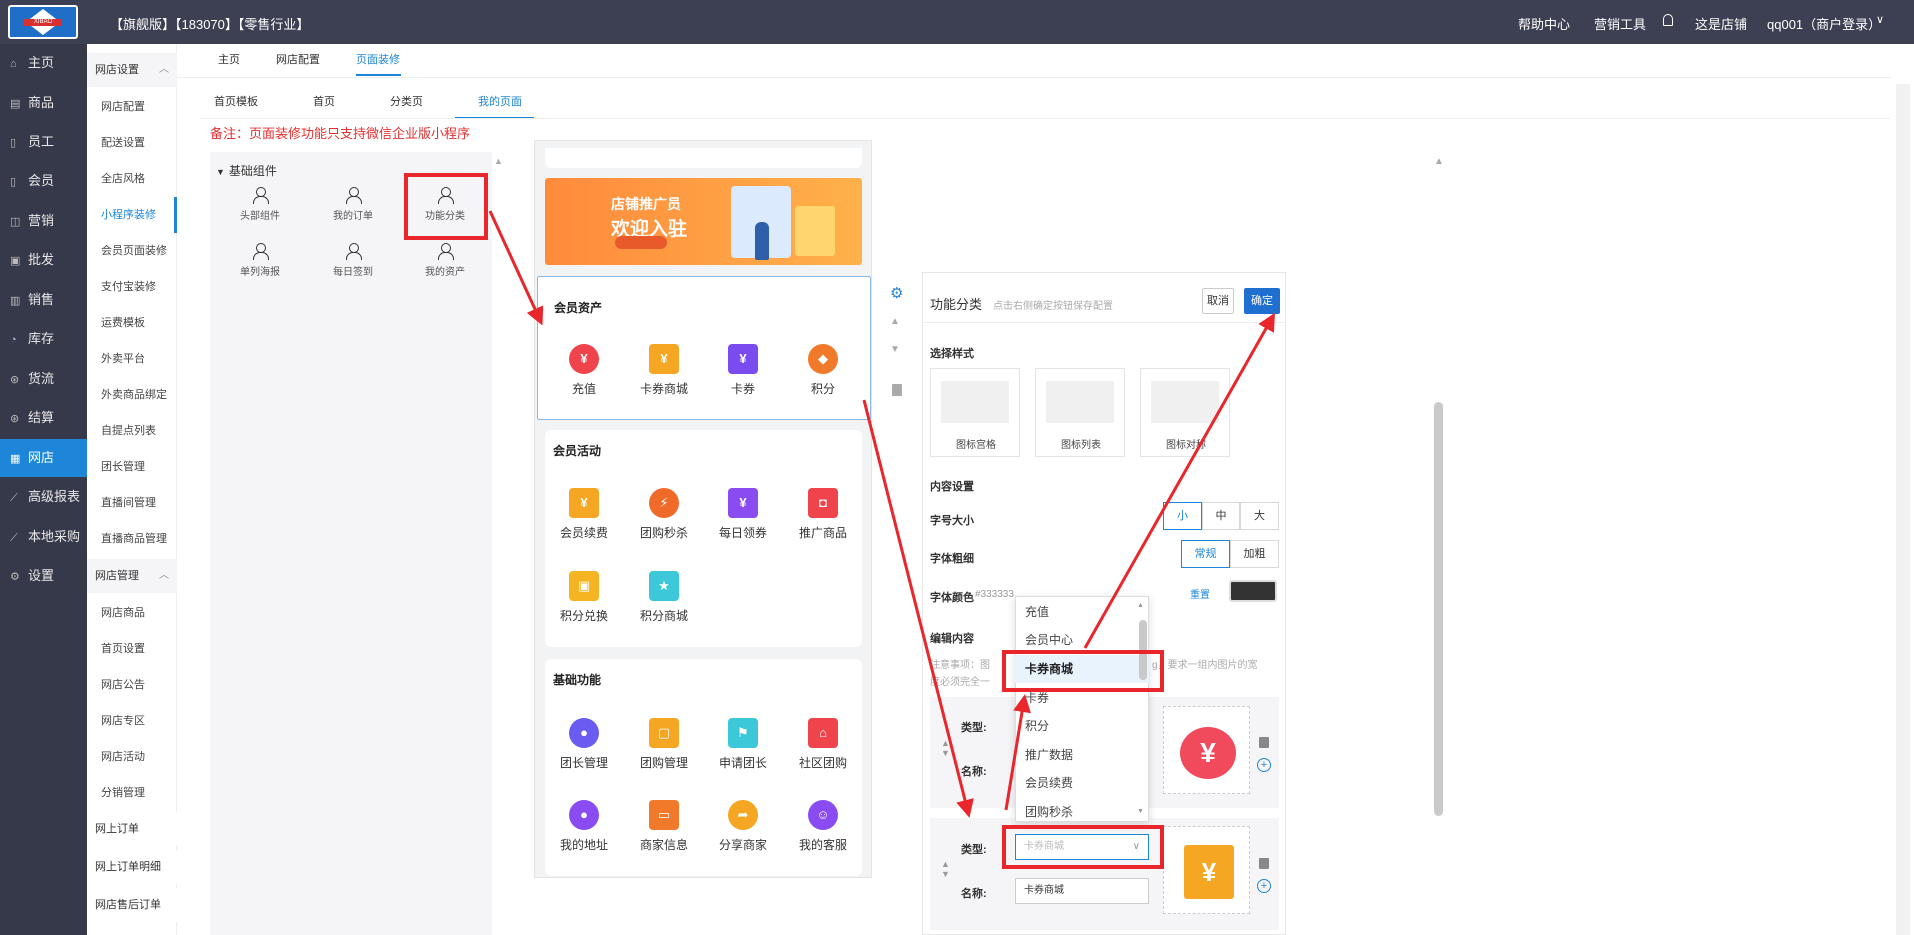  I want to click on nav-staff: ▯ 员工, so click(43, 142).